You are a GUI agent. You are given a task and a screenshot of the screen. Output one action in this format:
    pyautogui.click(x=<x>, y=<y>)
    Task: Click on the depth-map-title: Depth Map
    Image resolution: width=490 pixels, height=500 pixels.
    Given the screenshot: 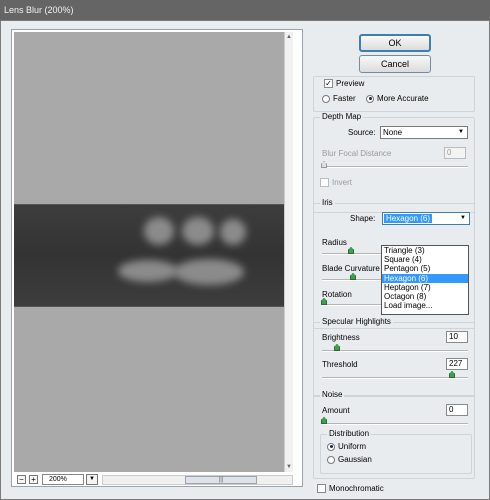 What is the action you would take?
    pyautogui.click(x=342, y=116)
    